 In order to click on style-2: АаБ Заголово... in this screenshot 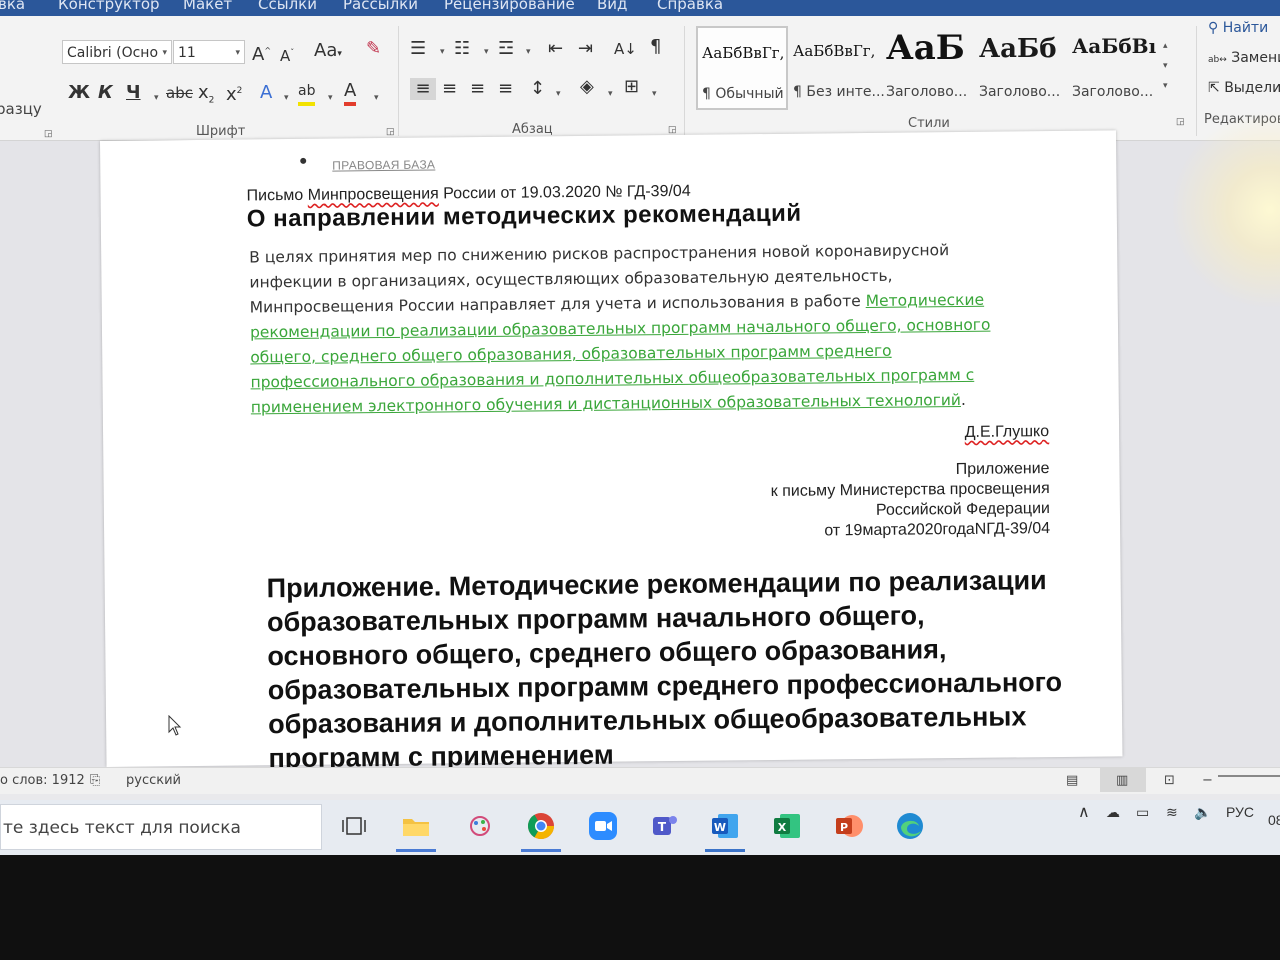, I will do `click(926, 66)`.